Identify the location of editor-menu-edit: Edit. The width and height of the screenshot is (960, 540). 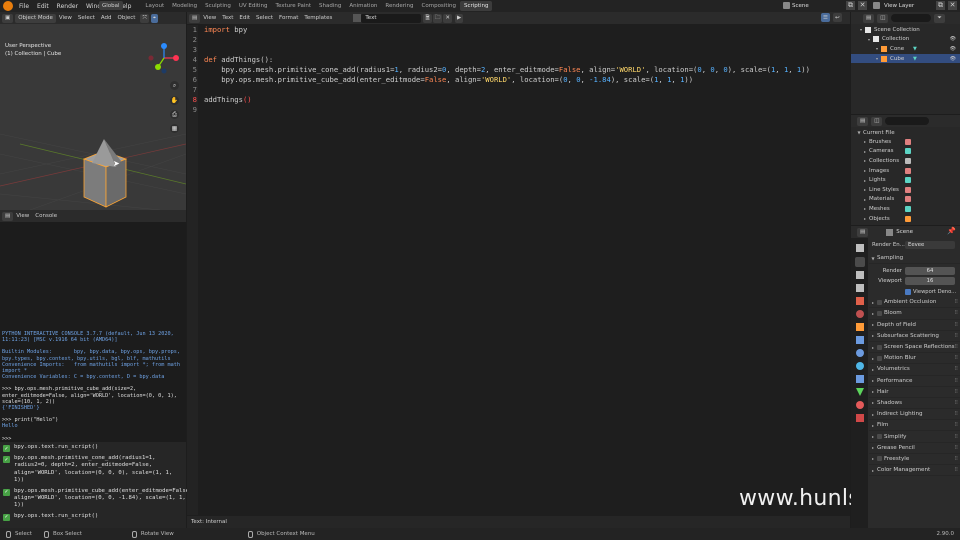
(244, 18).